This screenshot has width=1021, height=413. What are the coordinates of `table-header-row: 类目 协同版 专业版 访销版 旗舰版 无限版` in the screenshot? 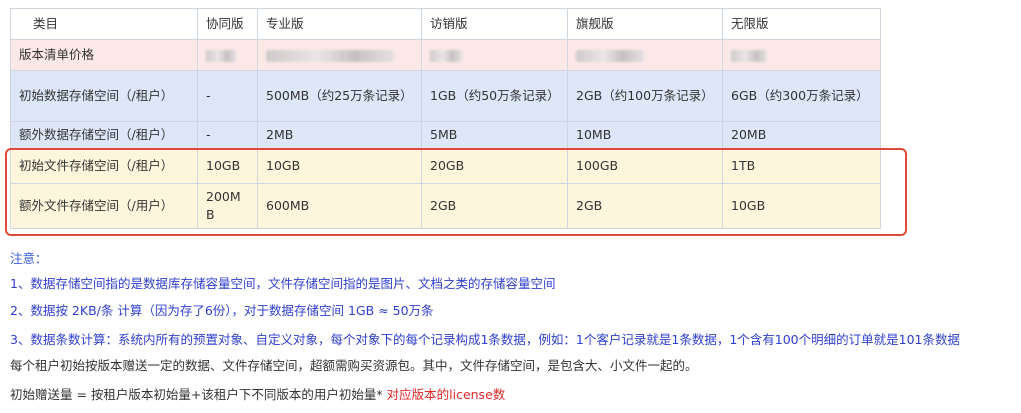 It's located at (445, 24).